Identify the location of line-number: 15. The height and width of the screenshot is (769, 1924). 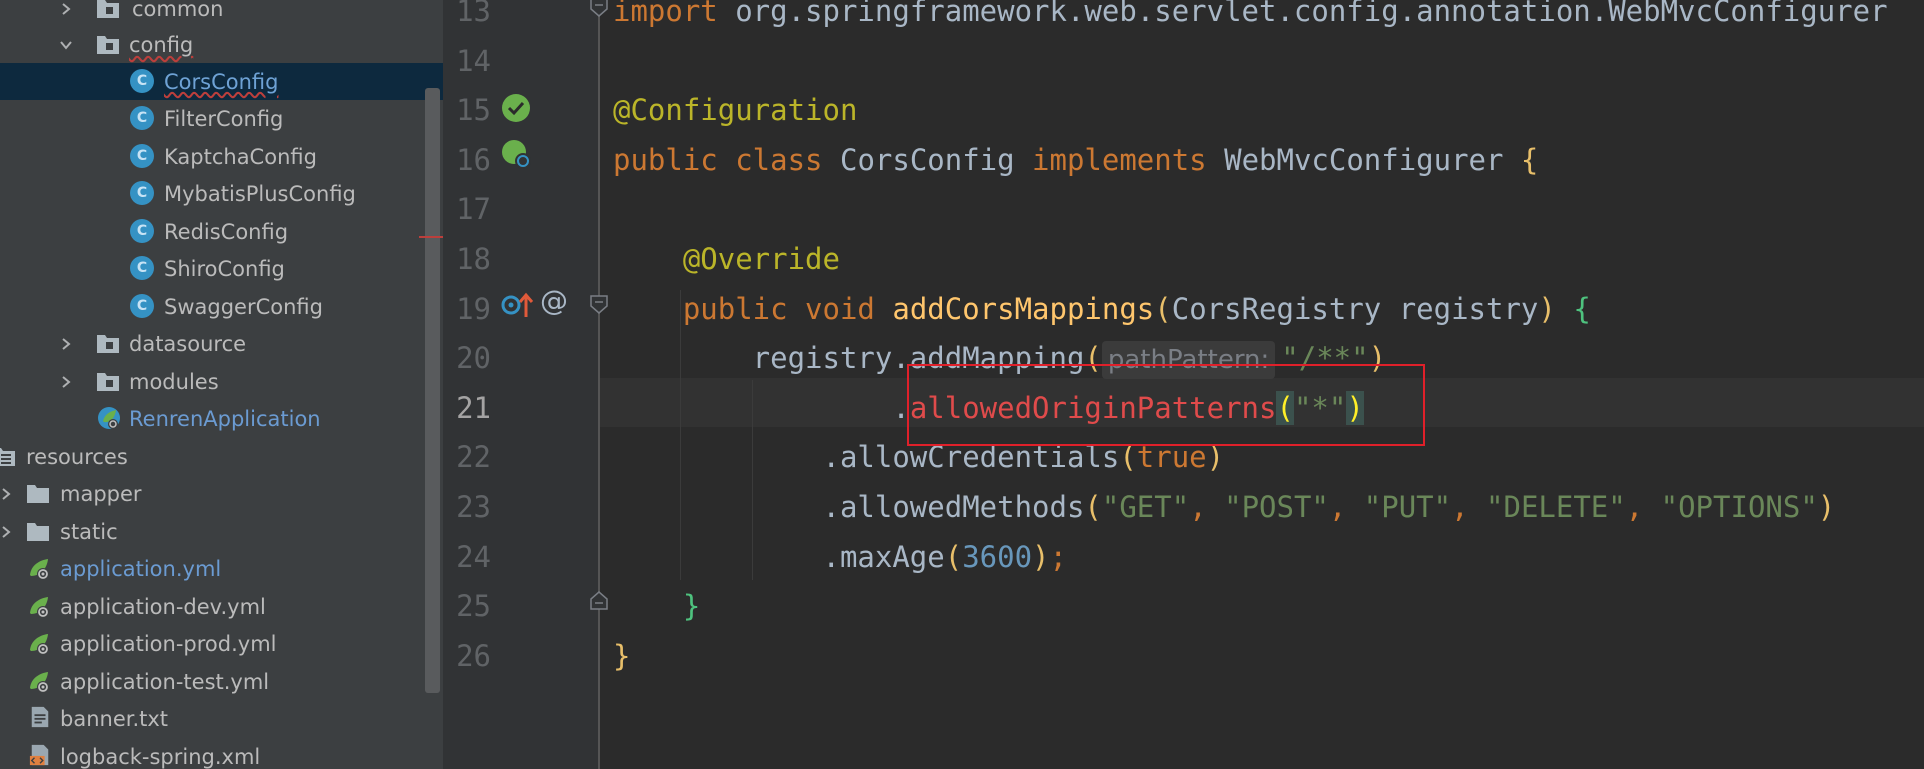
(473, 110).